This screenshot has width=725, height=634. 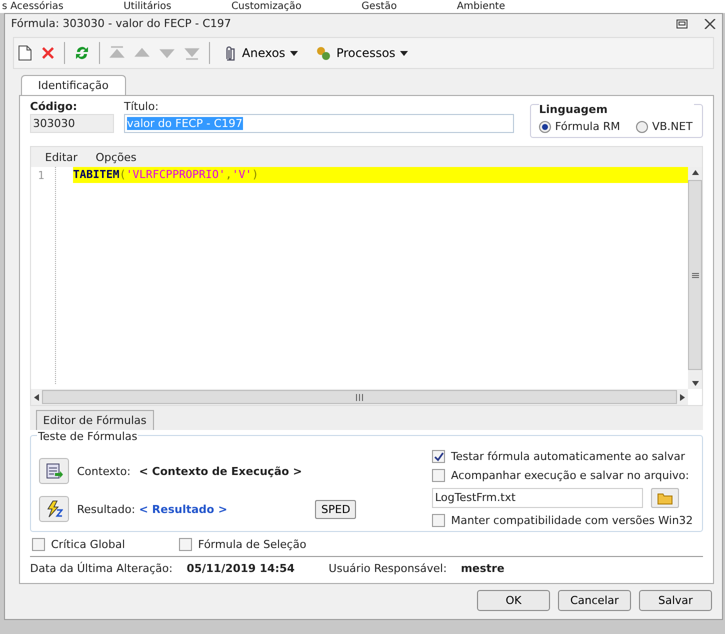 I want to click on group-title: Teste de Fórmulas, so click(x=87, y=436).